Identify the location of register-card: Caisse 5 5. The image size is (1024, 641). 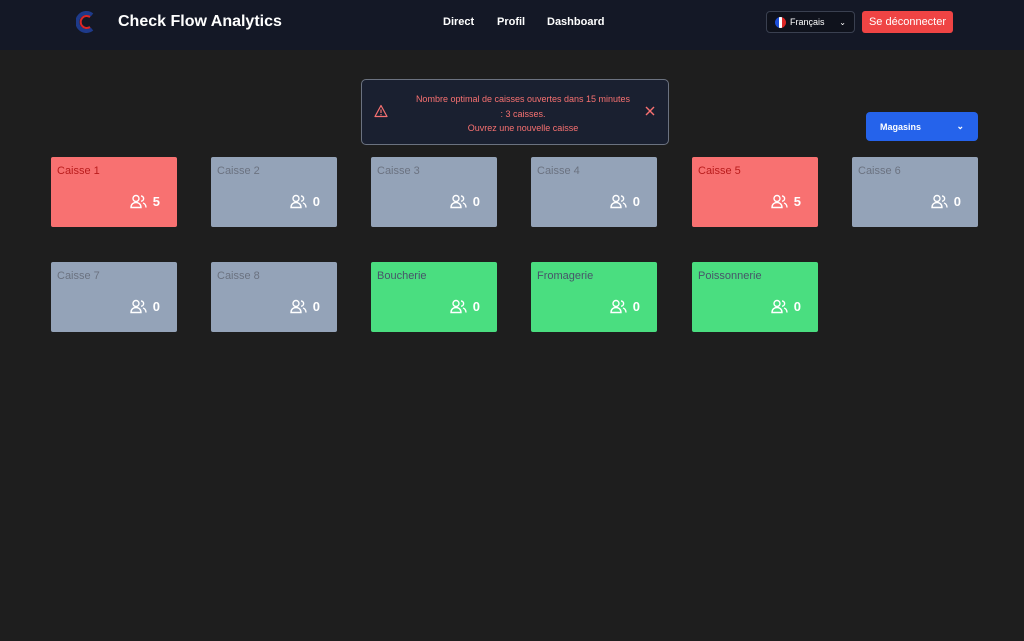
(755, 192).